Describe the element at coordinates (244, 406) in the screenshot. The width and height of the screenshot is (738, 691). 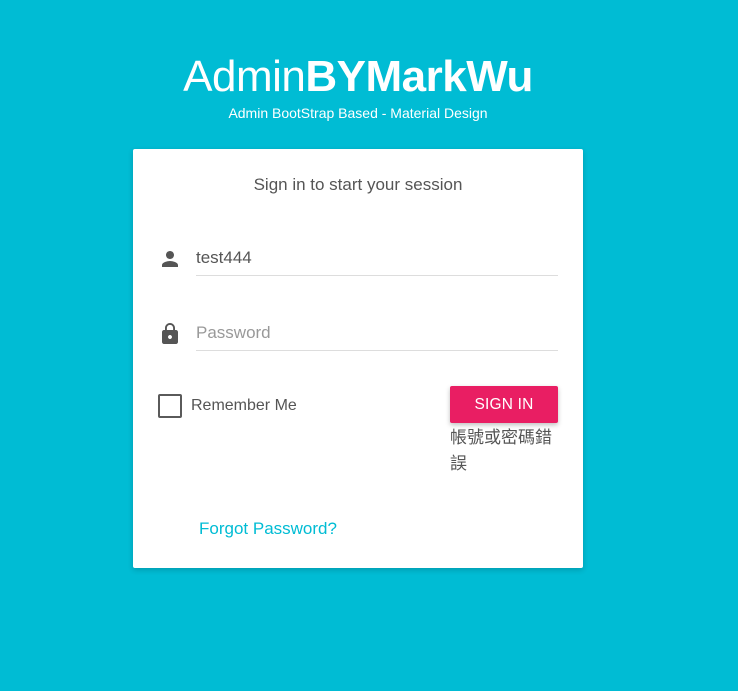
I see `remember-me-label: Remember Me` at that location.